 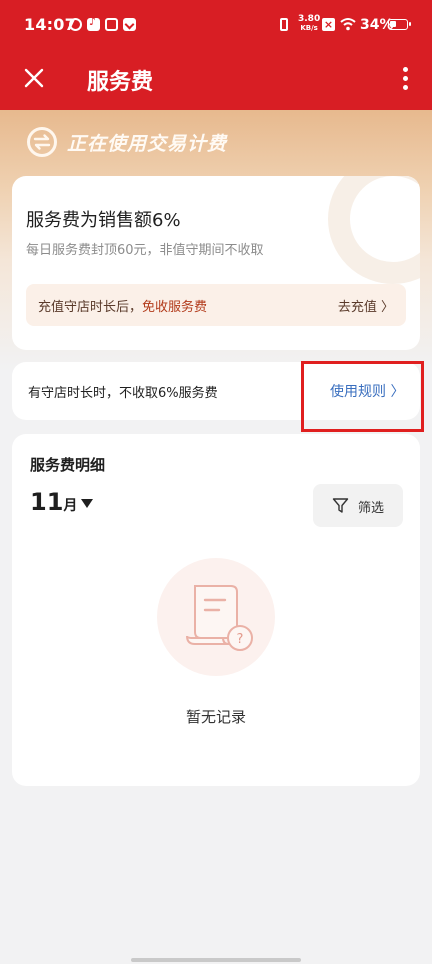 I want to click on nav-bar: 服务费, so click(x=216, y=81).